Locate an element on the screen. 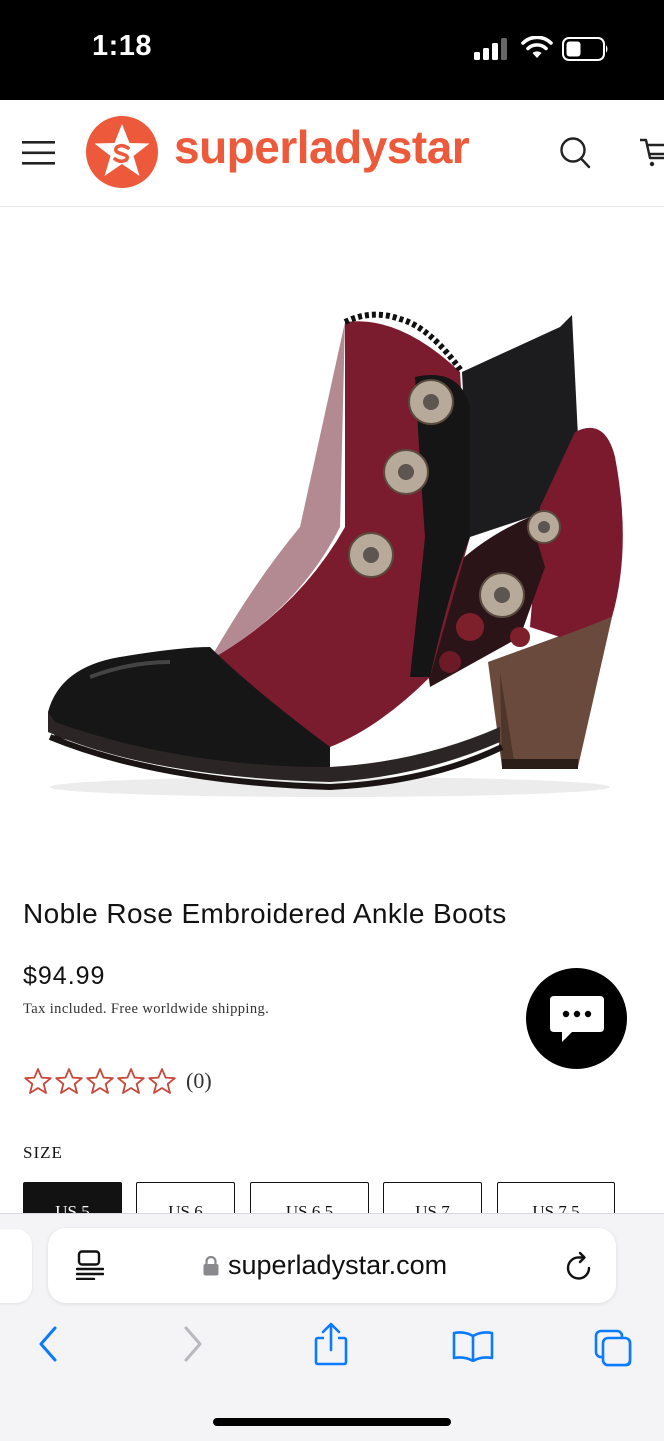  rating-count: (0) is located at coordinates (199, 1080).